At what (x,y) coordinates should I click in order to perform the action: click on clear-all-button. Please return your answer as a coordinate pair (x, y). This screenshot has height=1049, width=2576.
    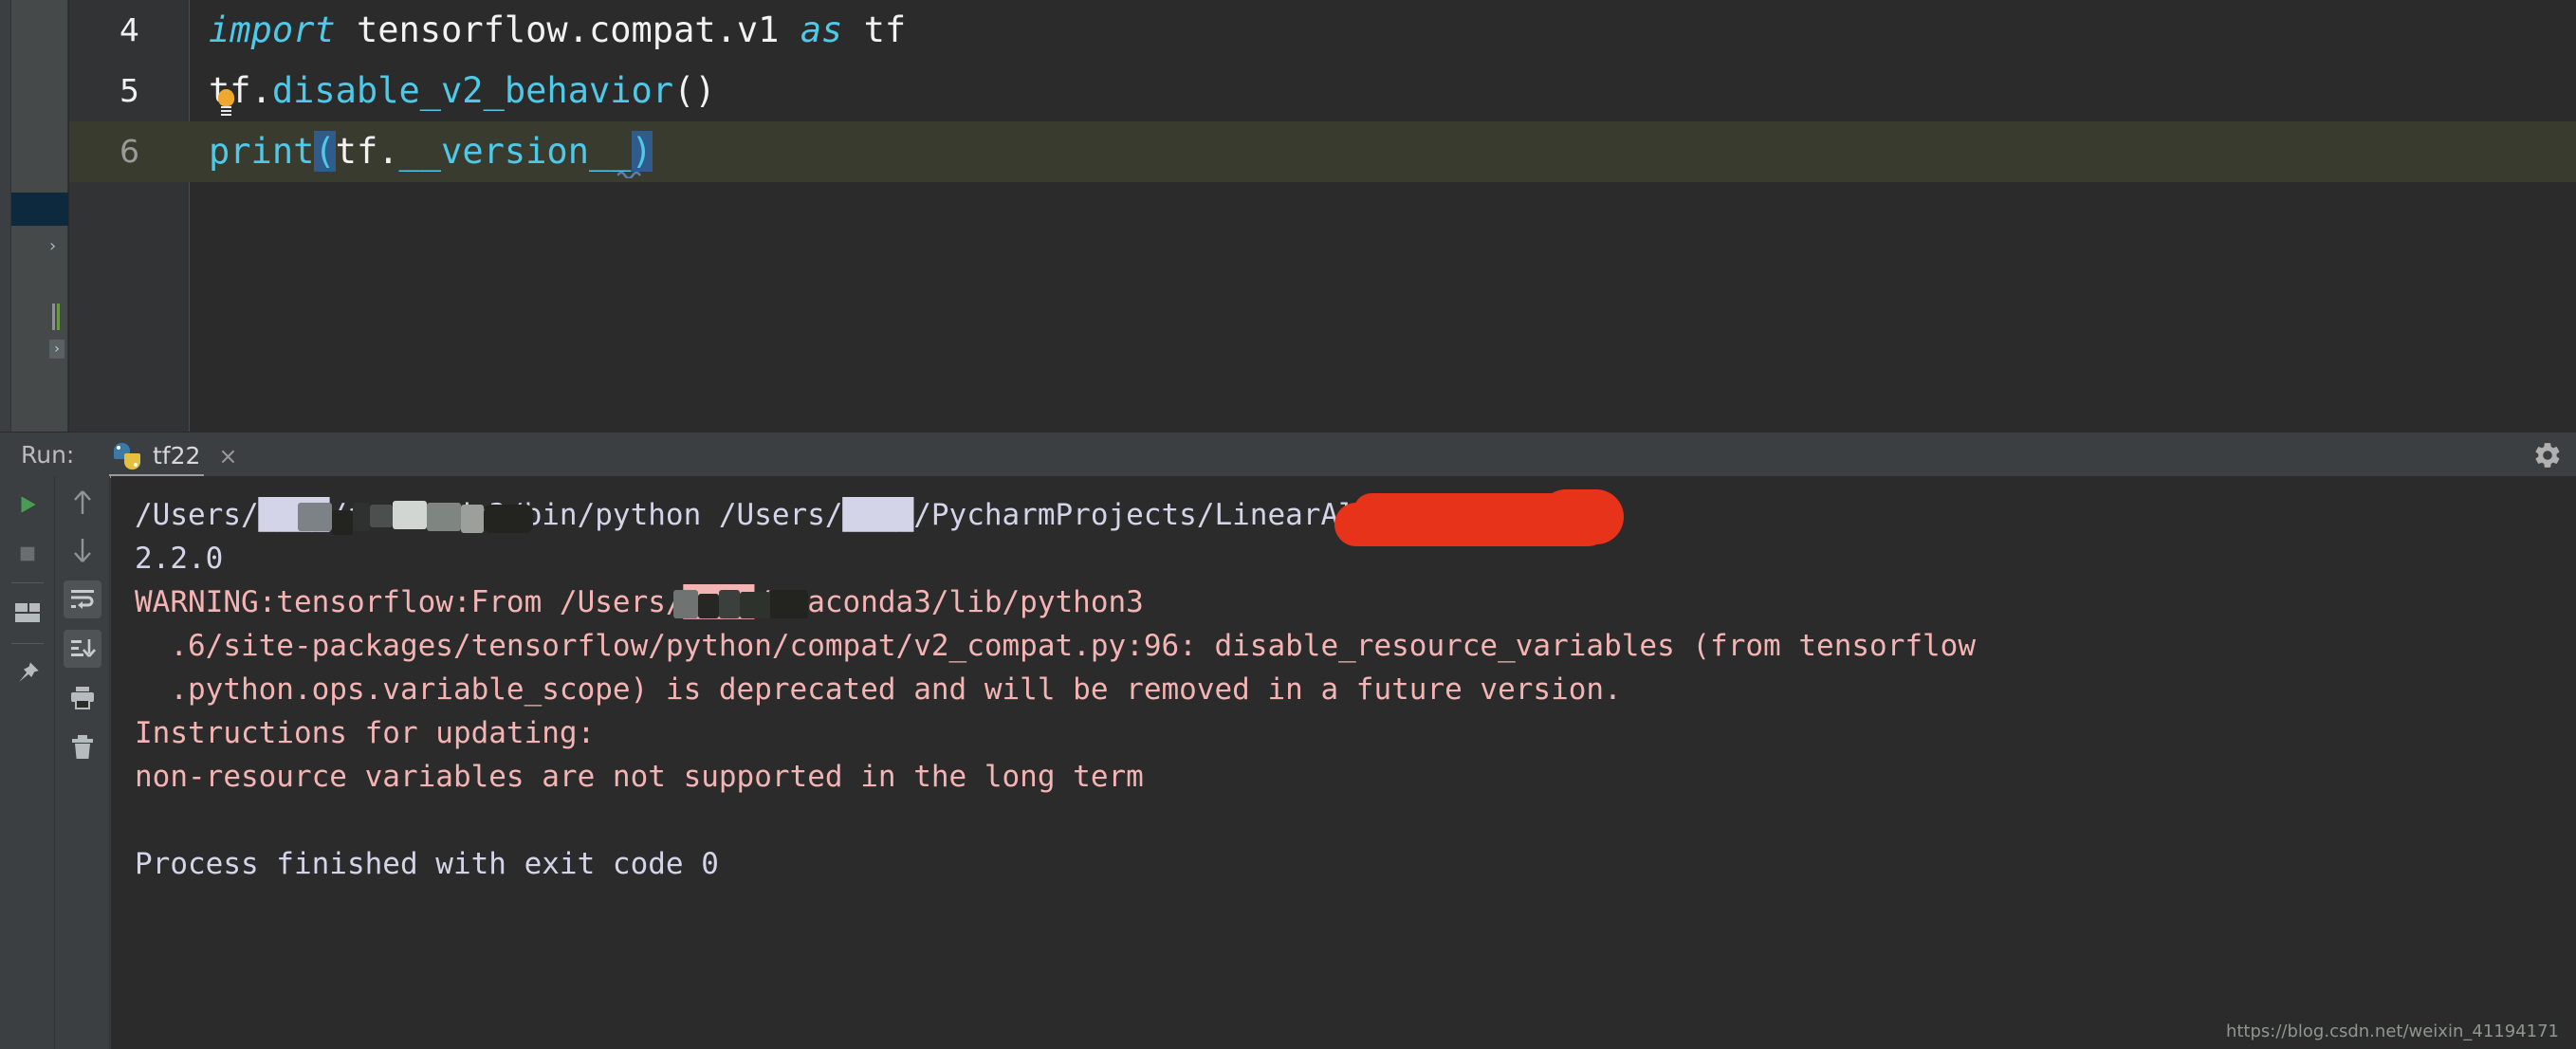
    Looking at the image, I should click on (82, 747).